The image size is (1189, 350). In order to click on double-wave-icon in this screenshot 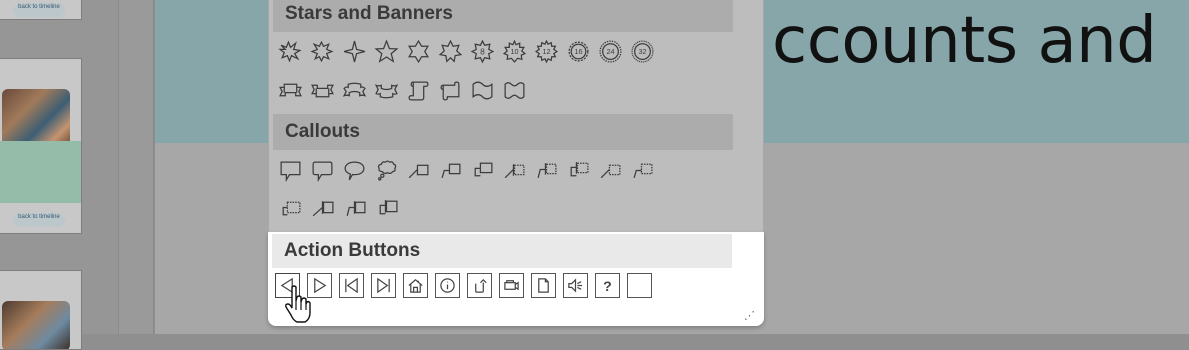, I will do `click(514, 90)`.